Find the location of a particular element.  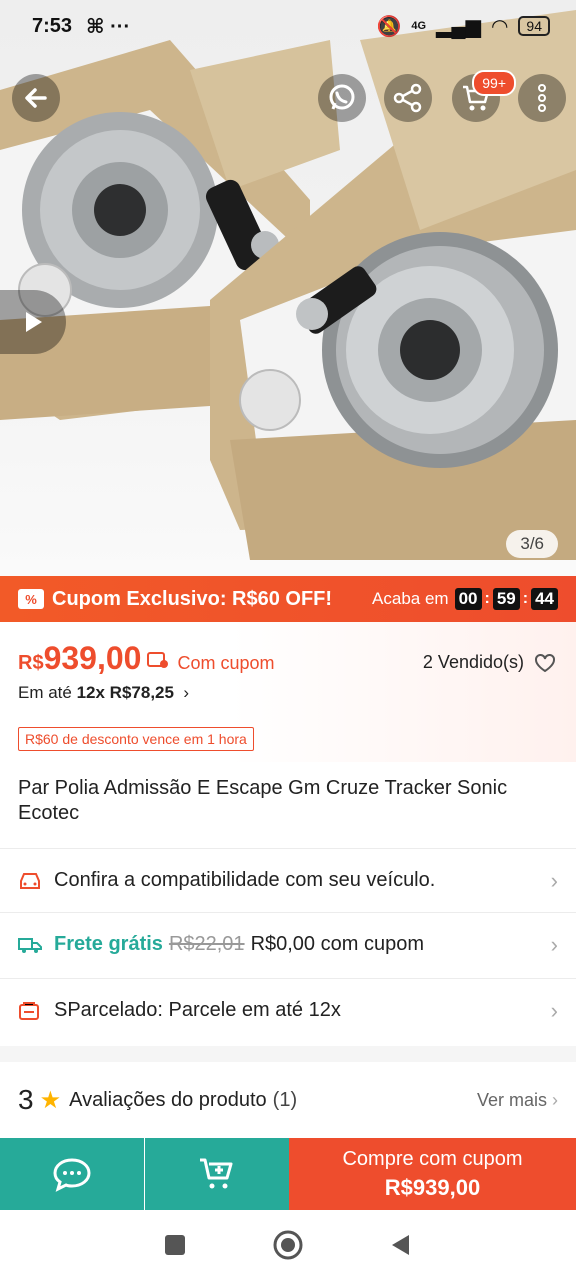

buy-button-price: R$939,00 is located at coordinates (432, 1187).